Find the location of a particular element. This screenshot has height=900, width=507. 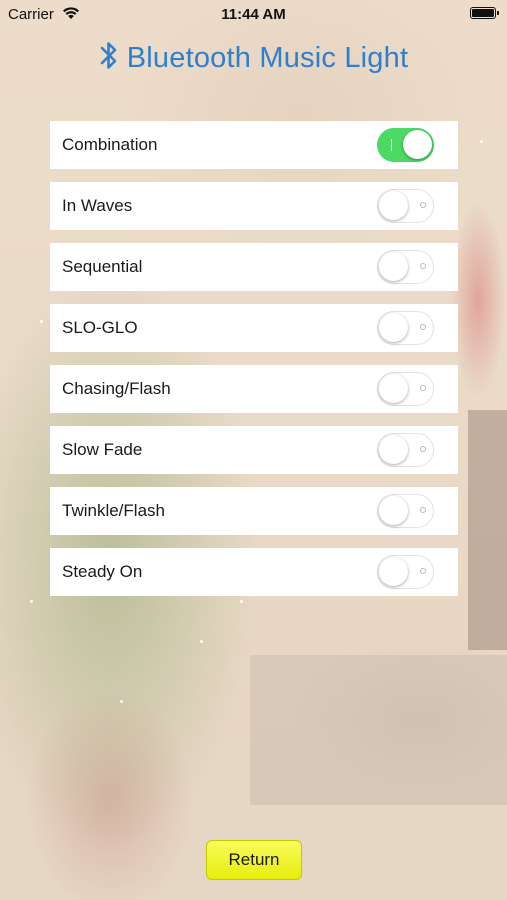

mode-row-slow-fade: Slow Fade is located at coordinates (254, 450).